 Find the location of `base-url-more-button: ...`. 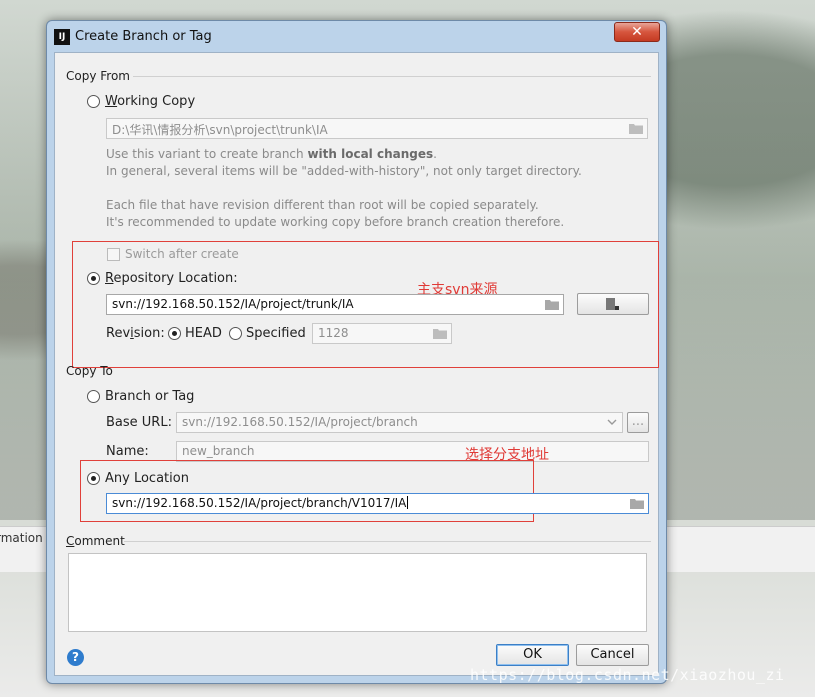

base-url-more-button: ... is located at coordinates (638, 422).